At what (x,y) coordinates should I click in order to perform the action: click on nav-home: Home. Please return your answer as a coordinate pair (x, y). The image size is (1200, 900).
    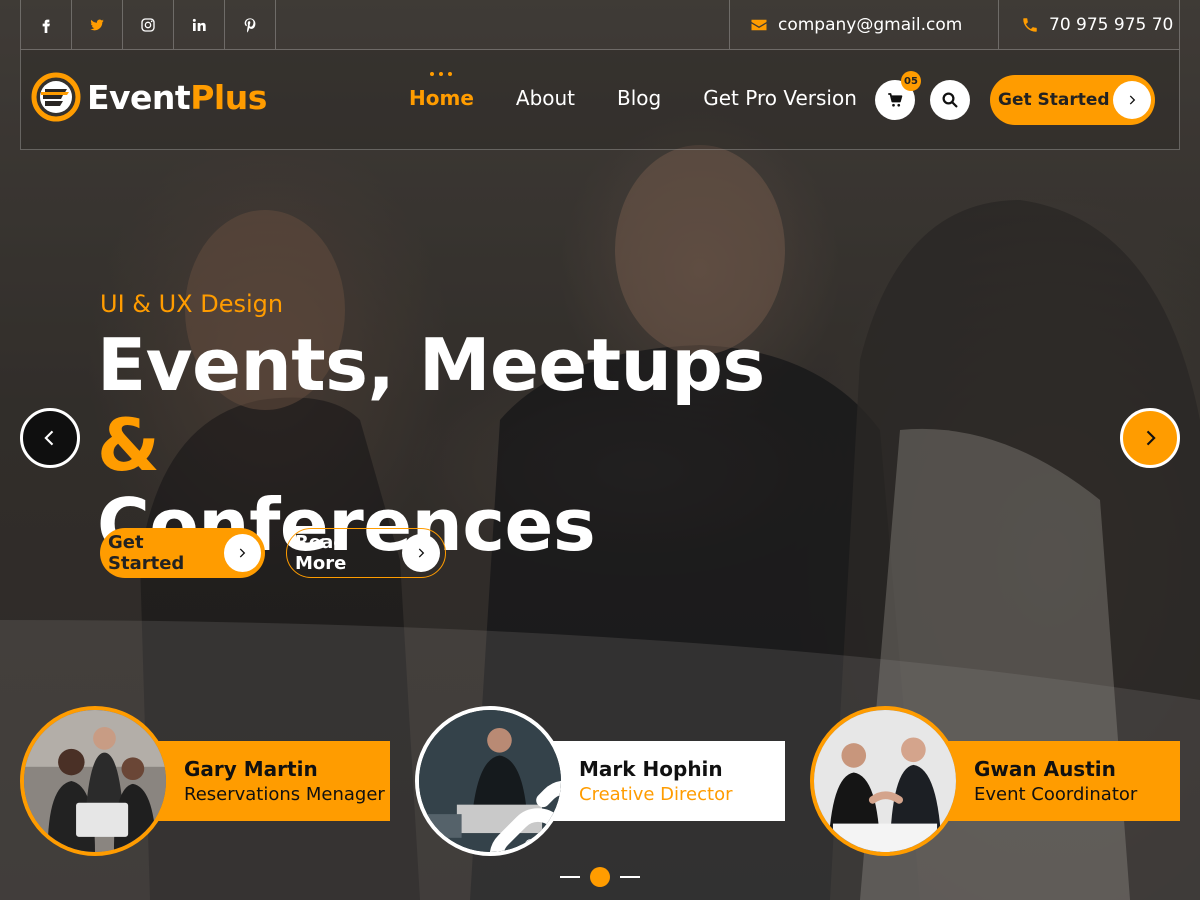
    Looking at the image, I should click on (441, 91).